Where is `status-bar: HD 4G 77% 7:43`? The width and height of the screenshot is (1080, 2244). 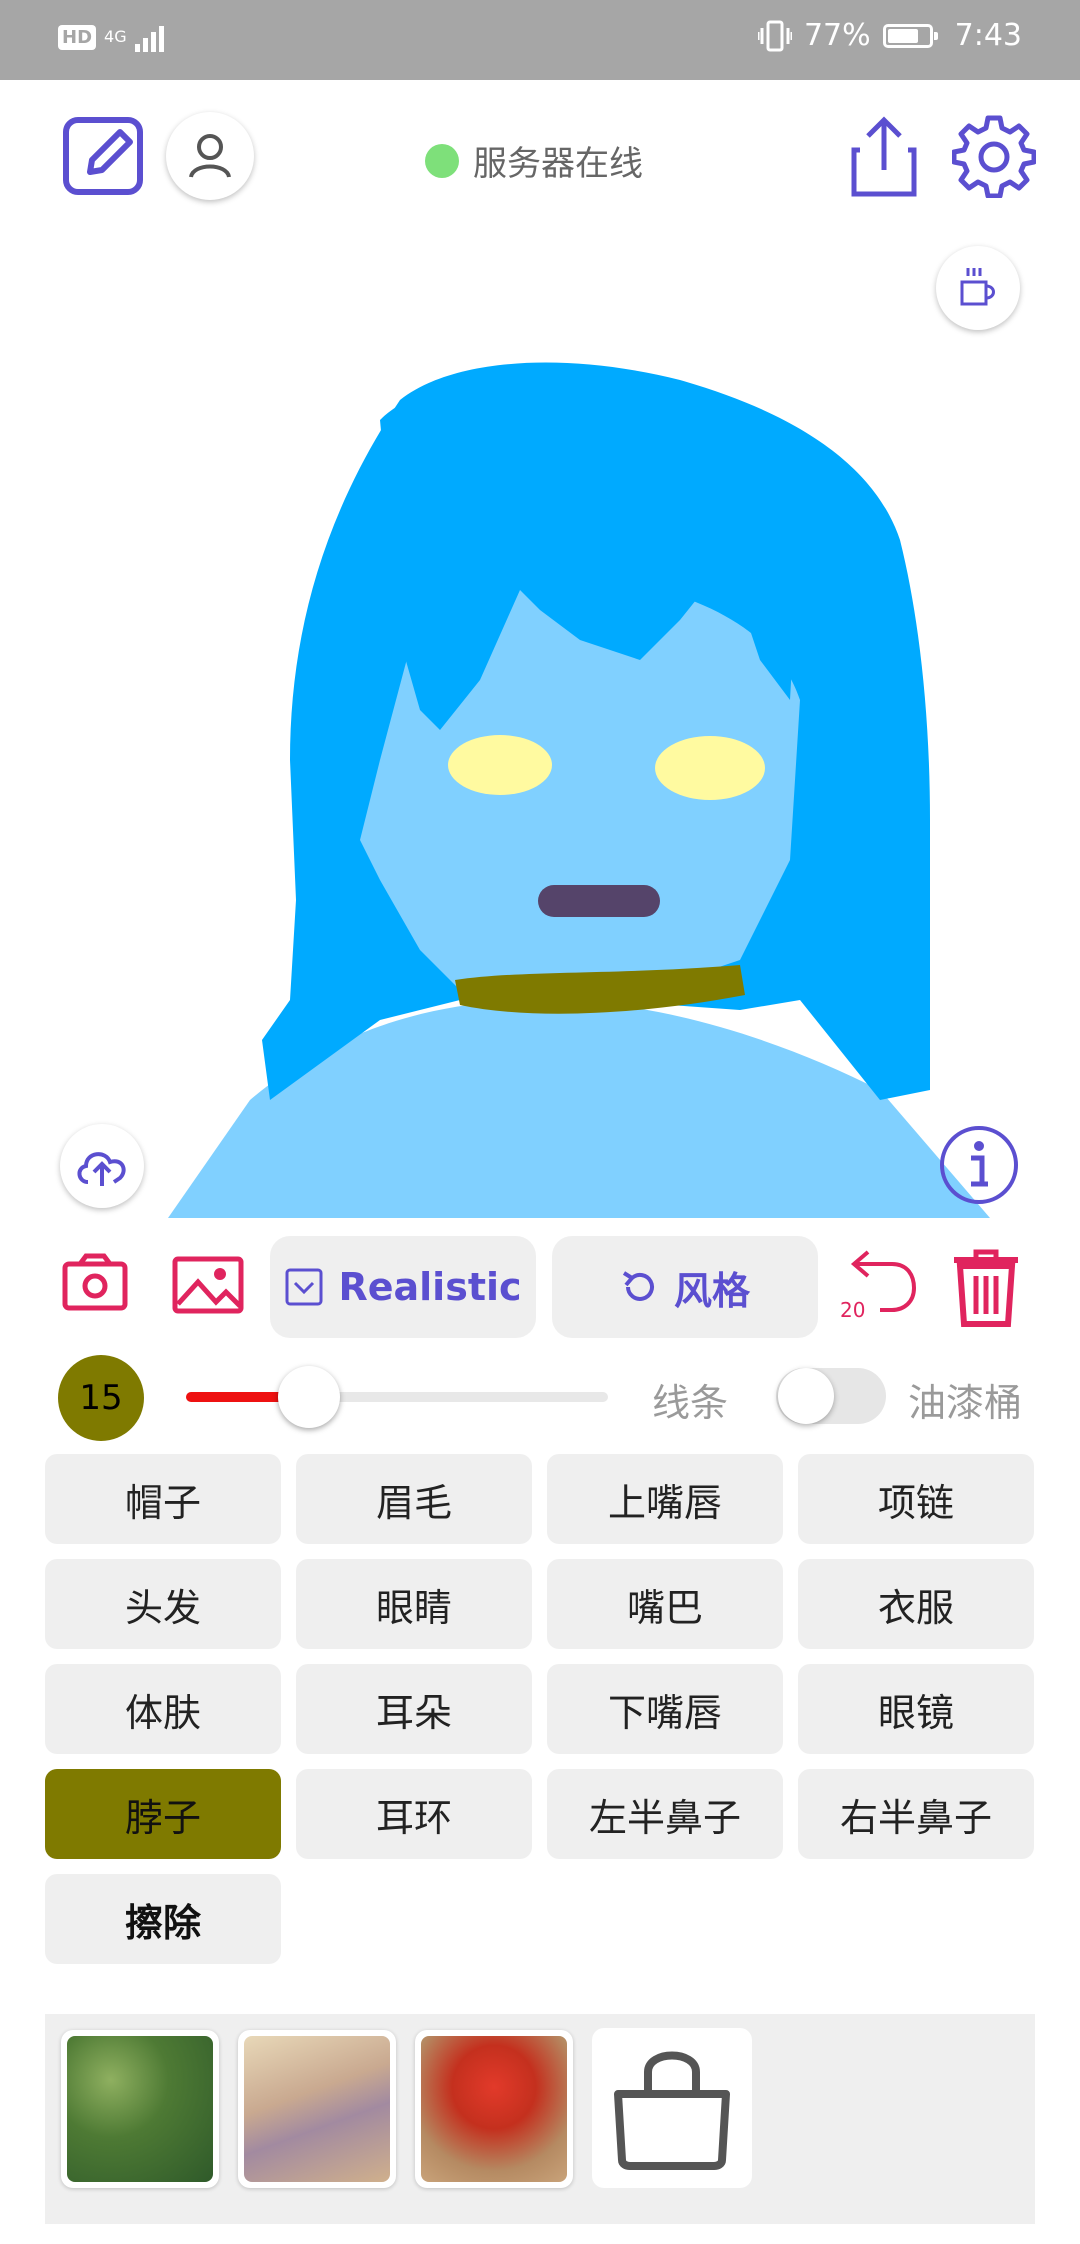 status-bar: HD 4G 77% 7:43 is located at coordinates (540, 40).